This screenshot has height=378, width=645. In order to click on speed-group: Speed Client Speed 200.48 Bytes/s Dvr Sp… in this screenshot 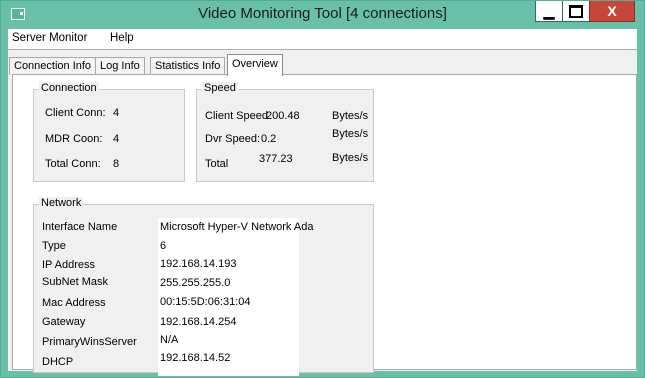, I will do `click(285, 132)`.